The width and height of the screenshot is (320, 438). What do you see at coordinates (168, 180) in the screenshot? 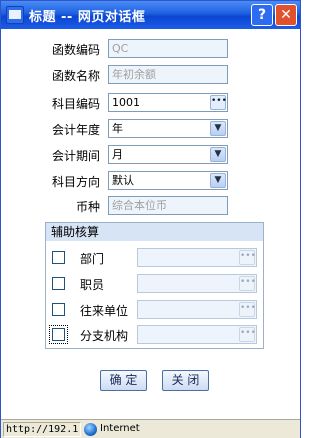
I see `account-direction-select: 默认 ▼` at bounding box center [168, 180].